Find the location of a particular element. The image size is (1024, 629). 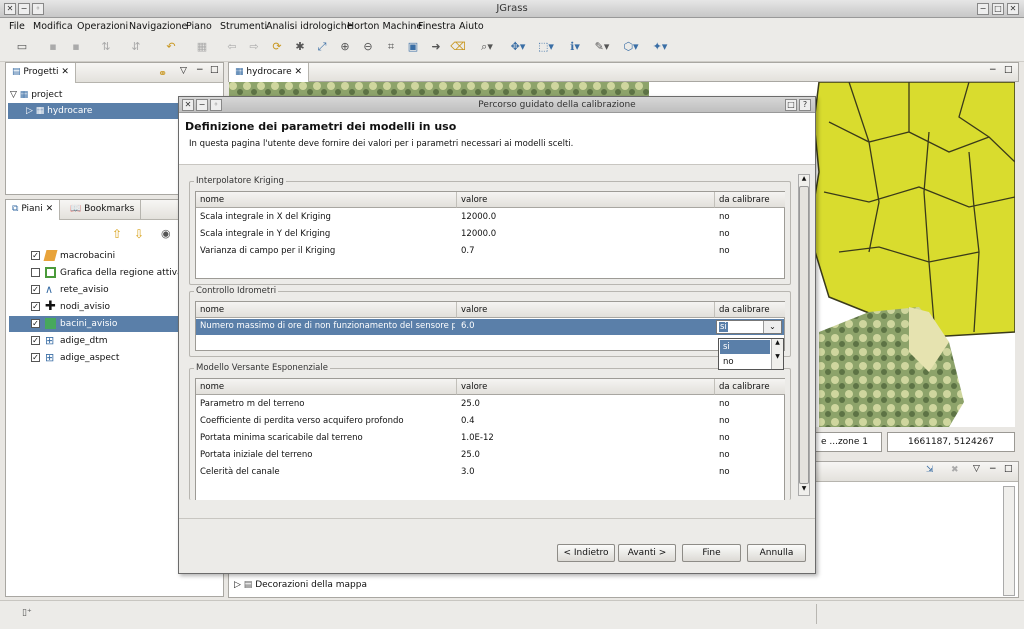

minimize-window-icon: − is located at coordinates (983, 9).